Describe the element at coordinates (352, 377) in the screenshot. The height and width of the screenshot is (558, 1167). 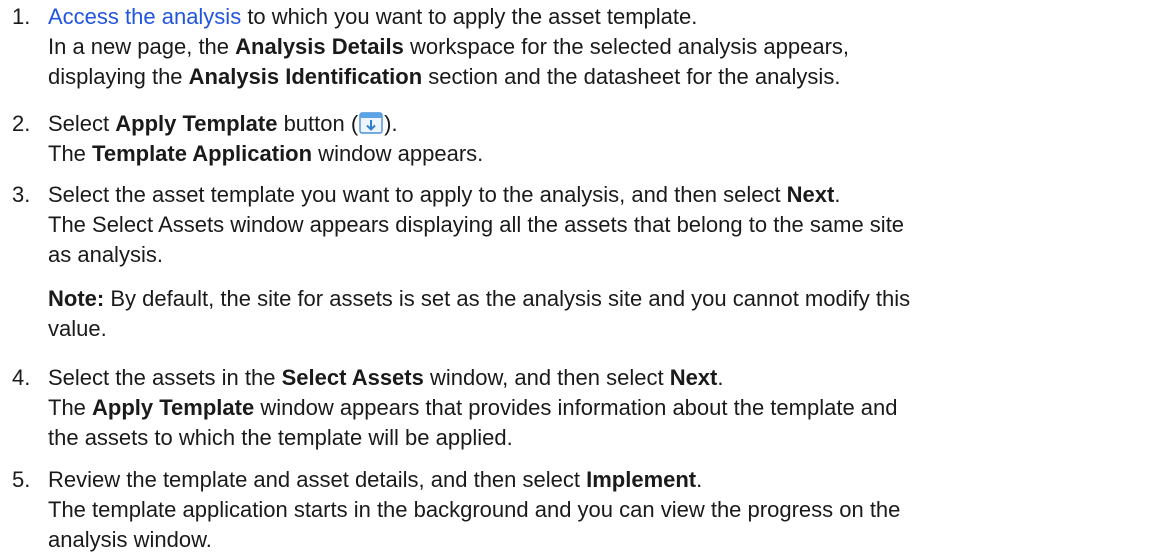
I see `ui-term: Select Assets` at that location.